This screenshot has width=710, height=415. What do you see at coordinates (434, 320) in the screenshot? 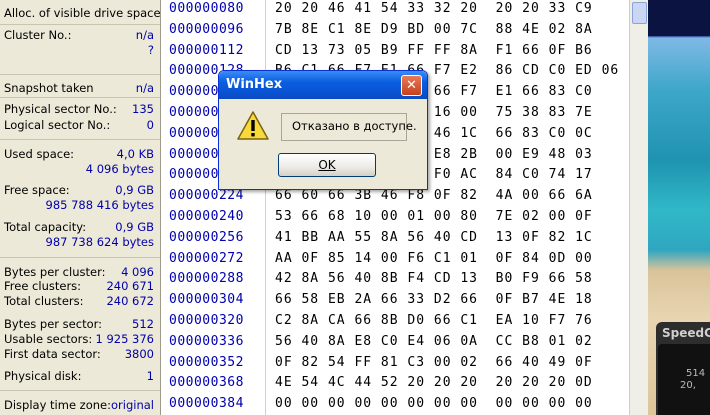
I see `hex-row: C2 8A CA 66 8B D0 66 C1 EA 10 F7 76` at bounding box center [434, 320].